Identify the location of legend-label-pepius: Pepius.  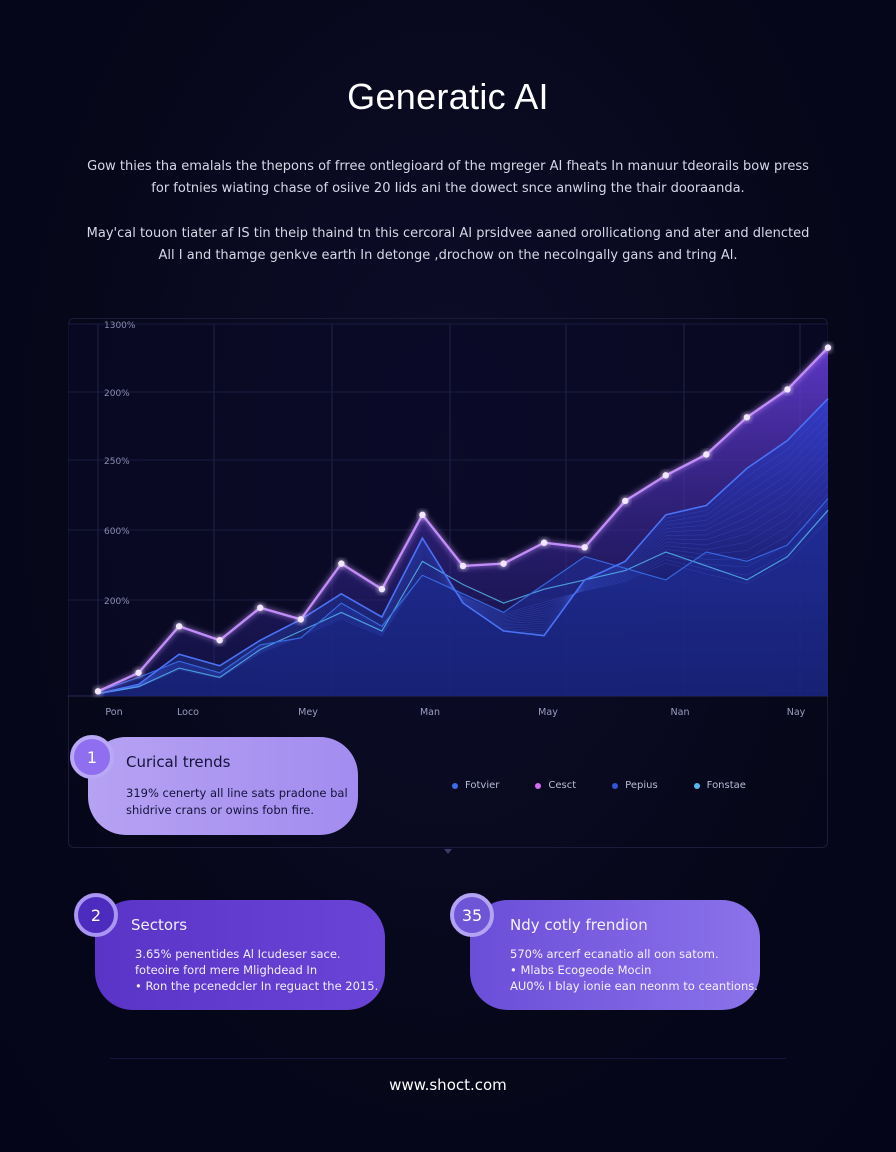
(641, 785).